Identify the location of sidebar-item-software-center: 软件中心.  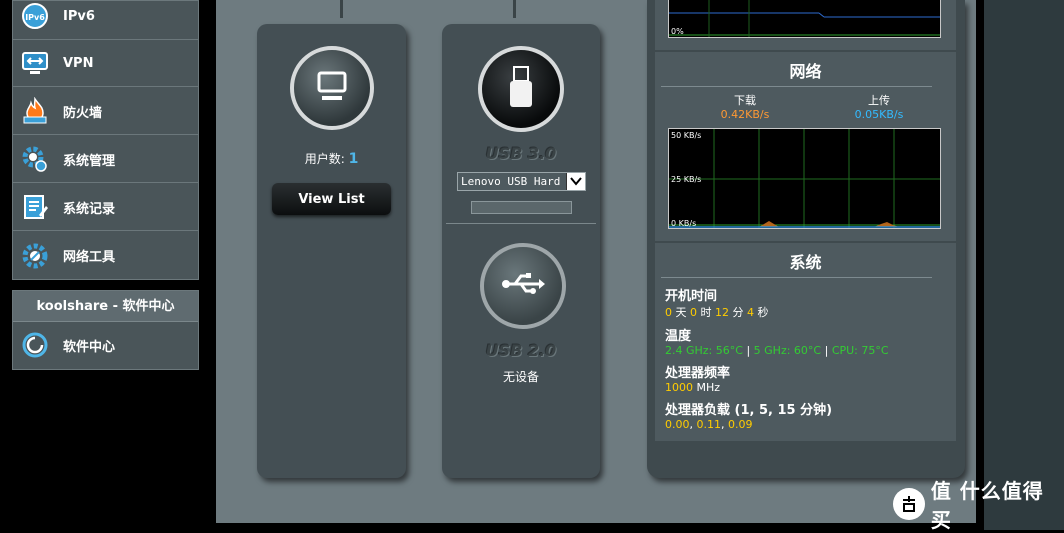
(105, 345).